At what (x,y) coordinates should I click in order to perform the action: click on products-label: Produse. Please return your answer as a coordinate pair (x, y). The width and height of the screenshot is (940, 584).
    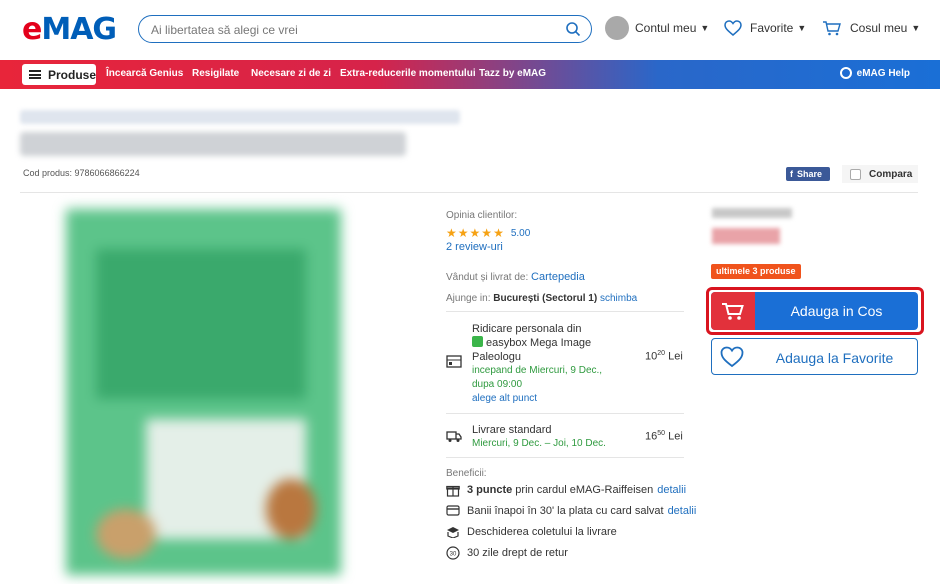
    Looking at the image, I should click on (71, 74).